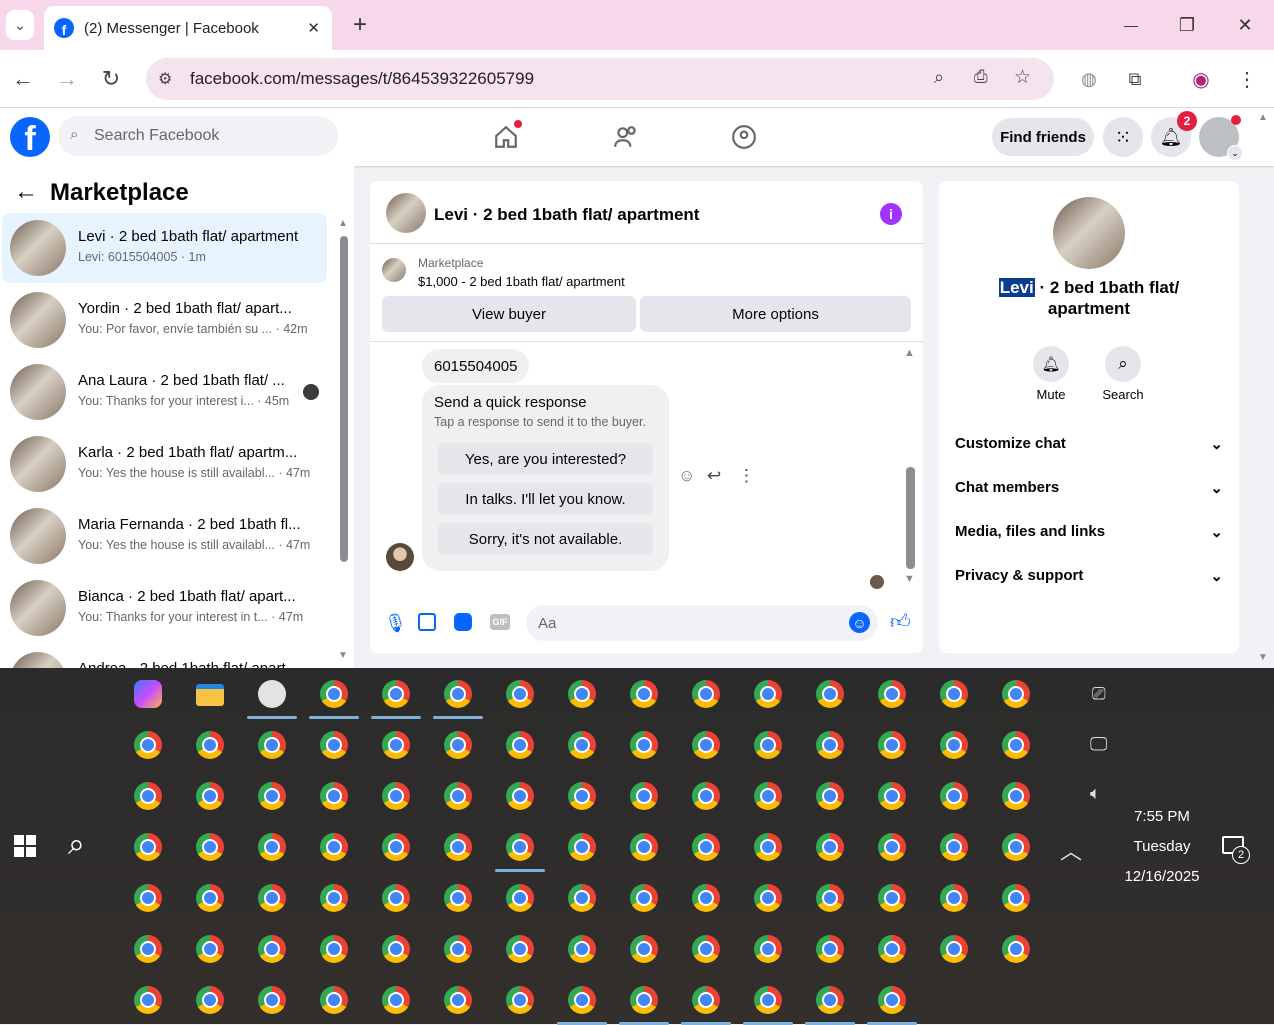 The image size is (1274, 1025). I want to click on chat-scrollbar, so click(910, 518).